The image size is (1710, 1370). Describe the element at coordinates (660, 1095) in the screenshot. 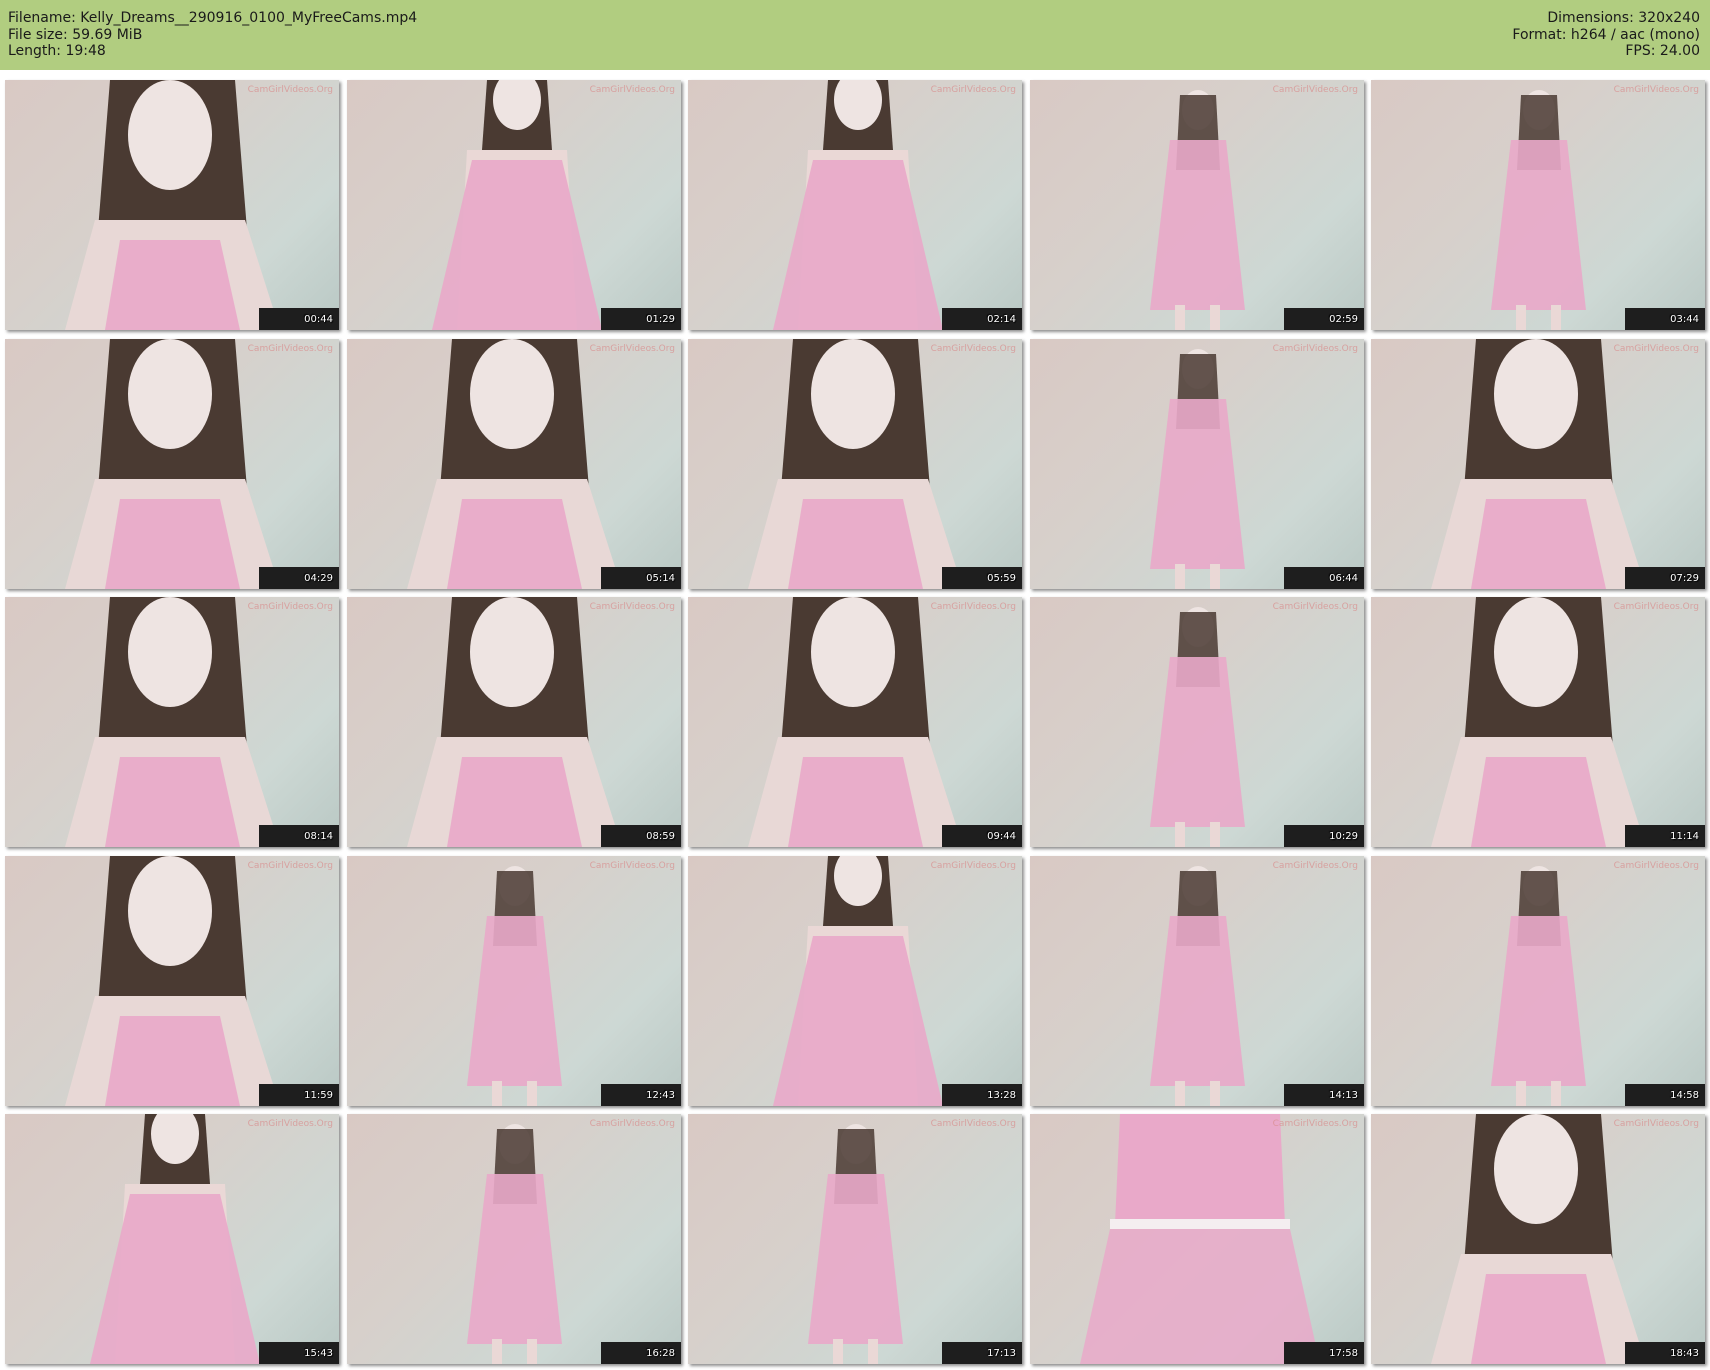

I see `timestamp-label: 12:43` at that location.